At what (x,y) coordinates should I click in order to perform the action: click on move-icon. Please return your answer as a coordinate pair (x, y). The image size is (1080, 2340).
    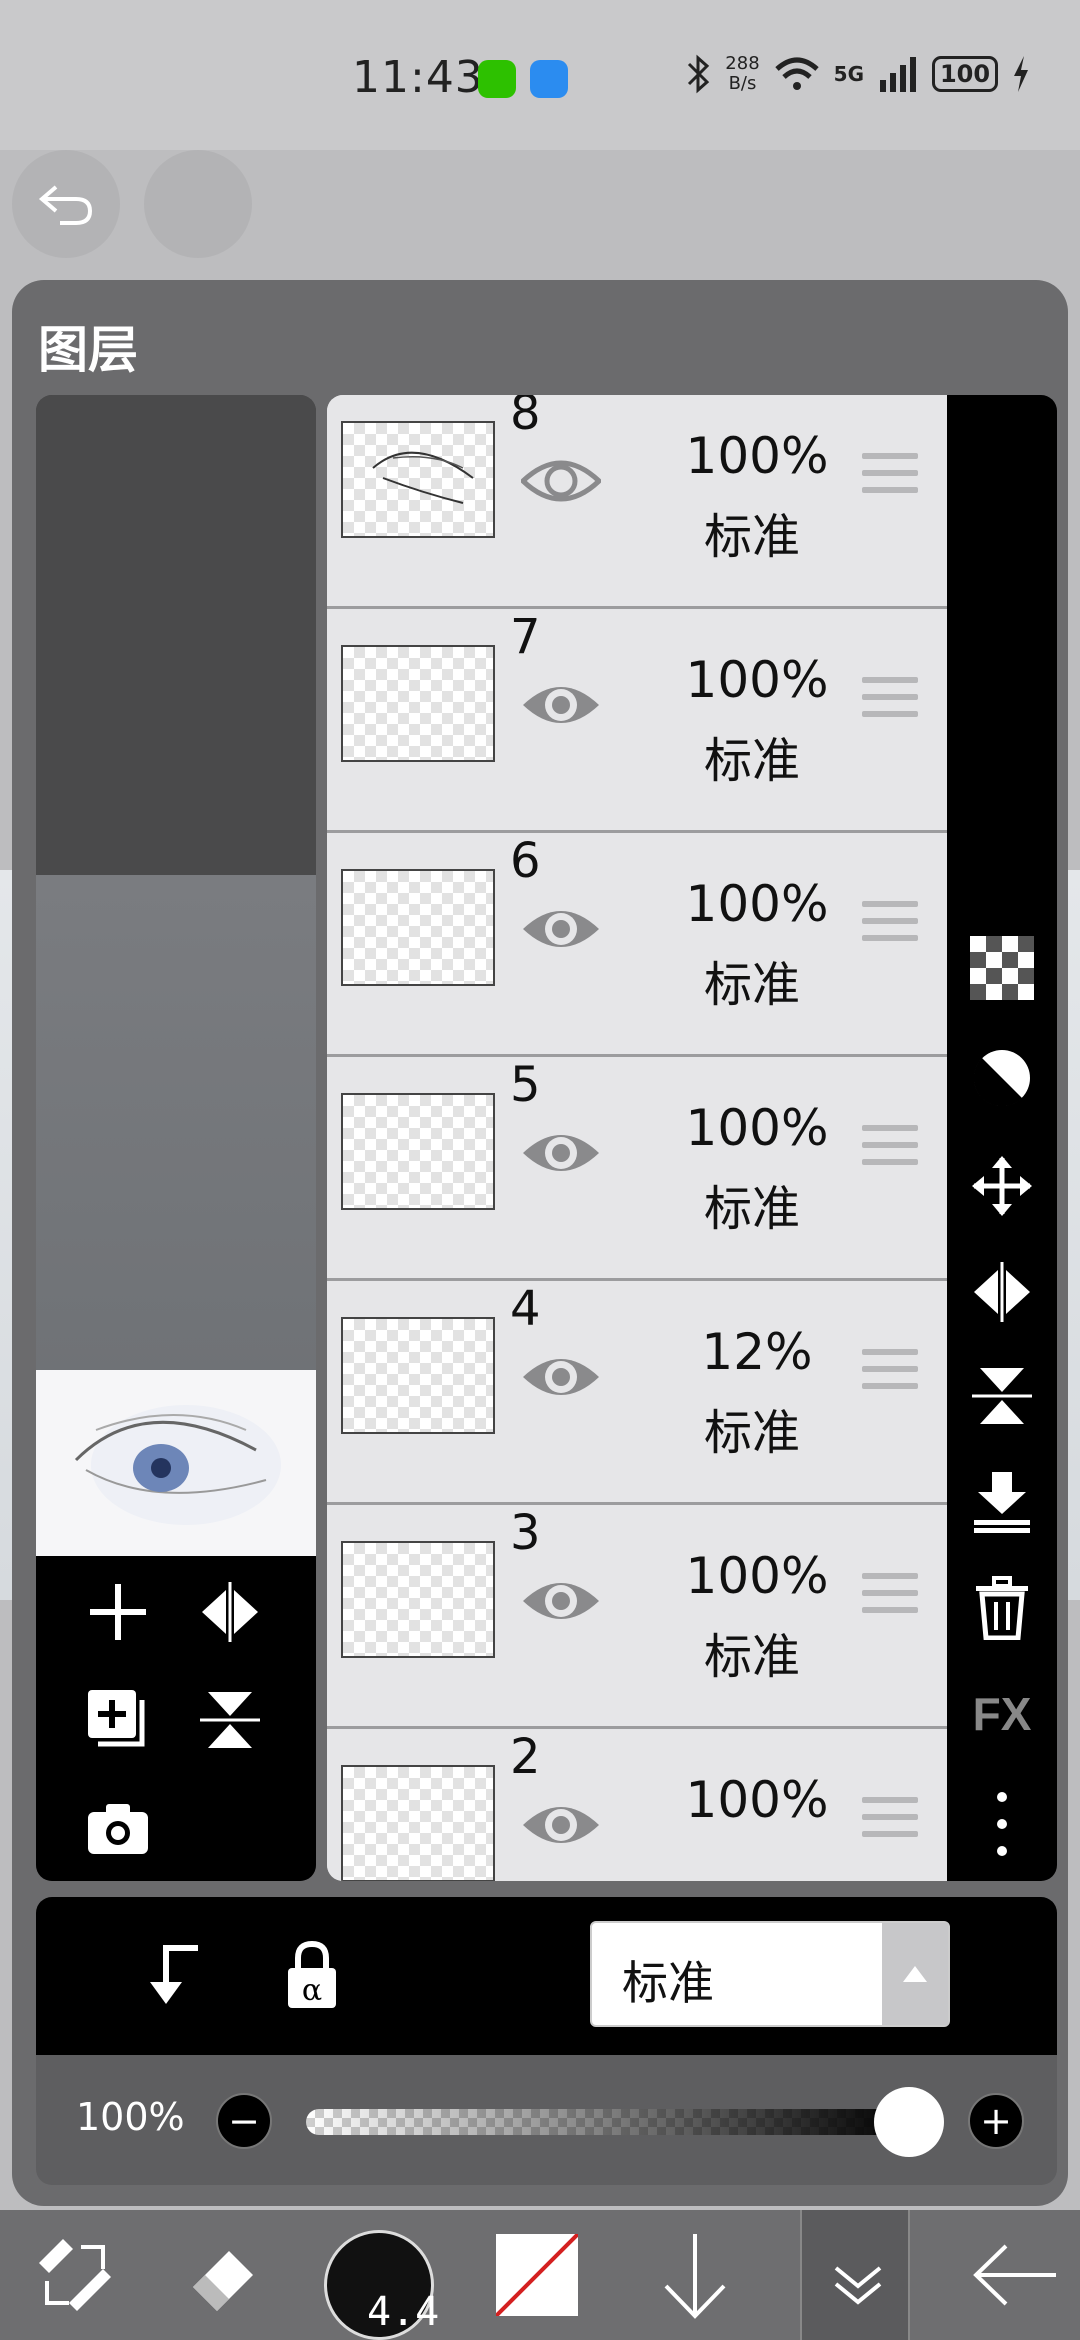
    Looking at the image, I should click on (1002, 1186).